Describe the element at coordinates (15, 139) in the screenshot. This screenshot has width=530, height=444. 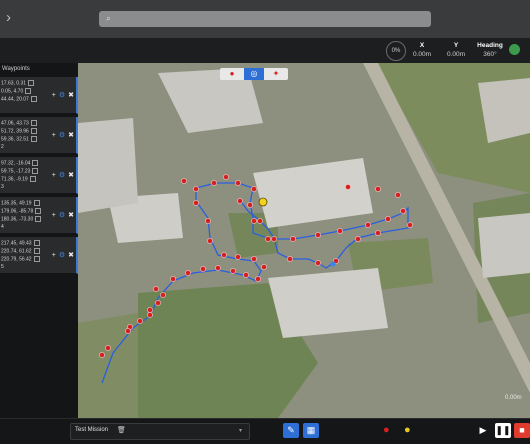
I see `waypoint-coord: 59.36, 32.51` at that location.